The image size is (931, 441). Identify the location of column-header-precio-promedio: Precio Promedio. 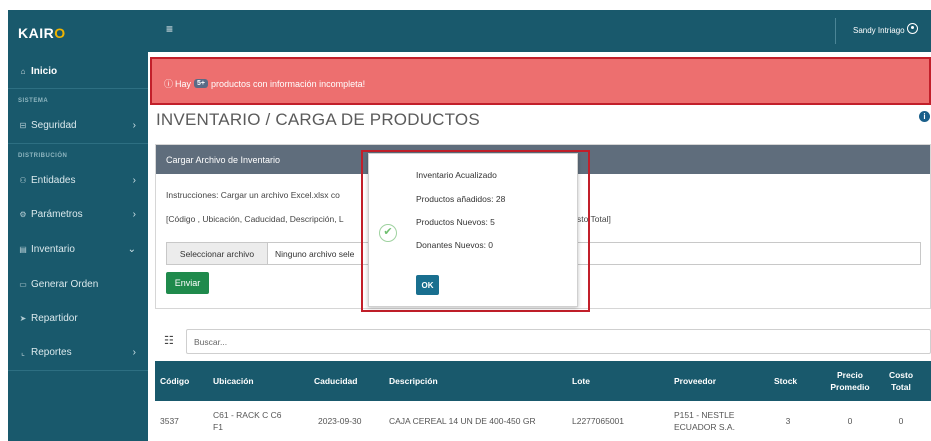
(850, 381).